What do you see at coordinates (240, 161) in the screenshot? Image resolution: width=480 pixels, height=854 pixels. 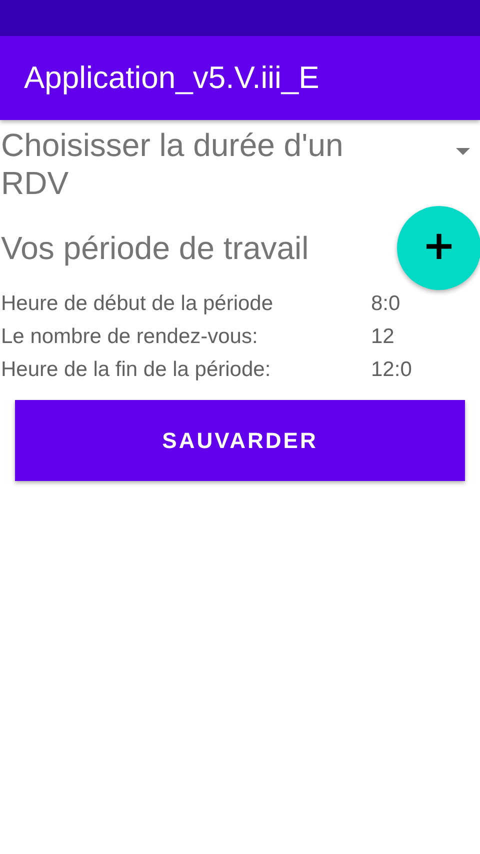 I see `duration-dropdown: Choisisser la durée d'un RDV` at bounding box center [240, 161].